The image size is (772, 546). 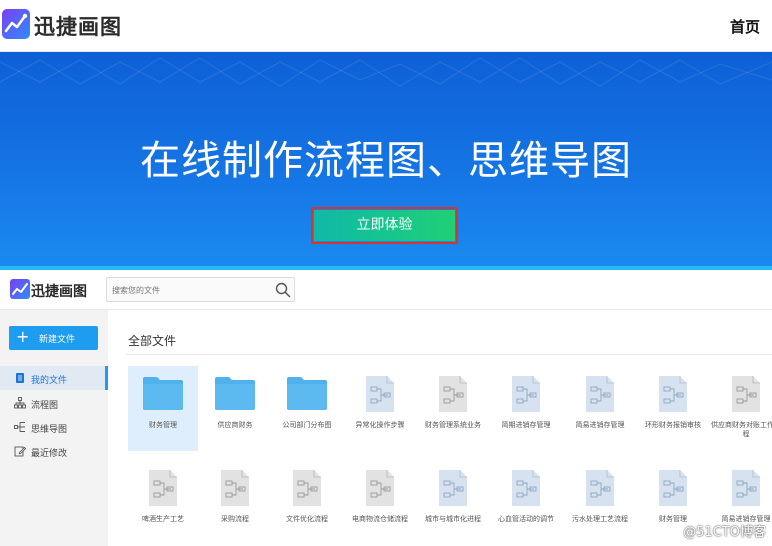 I want to click on folder-item: 公司部门分布图, so click(x=307, y=408).